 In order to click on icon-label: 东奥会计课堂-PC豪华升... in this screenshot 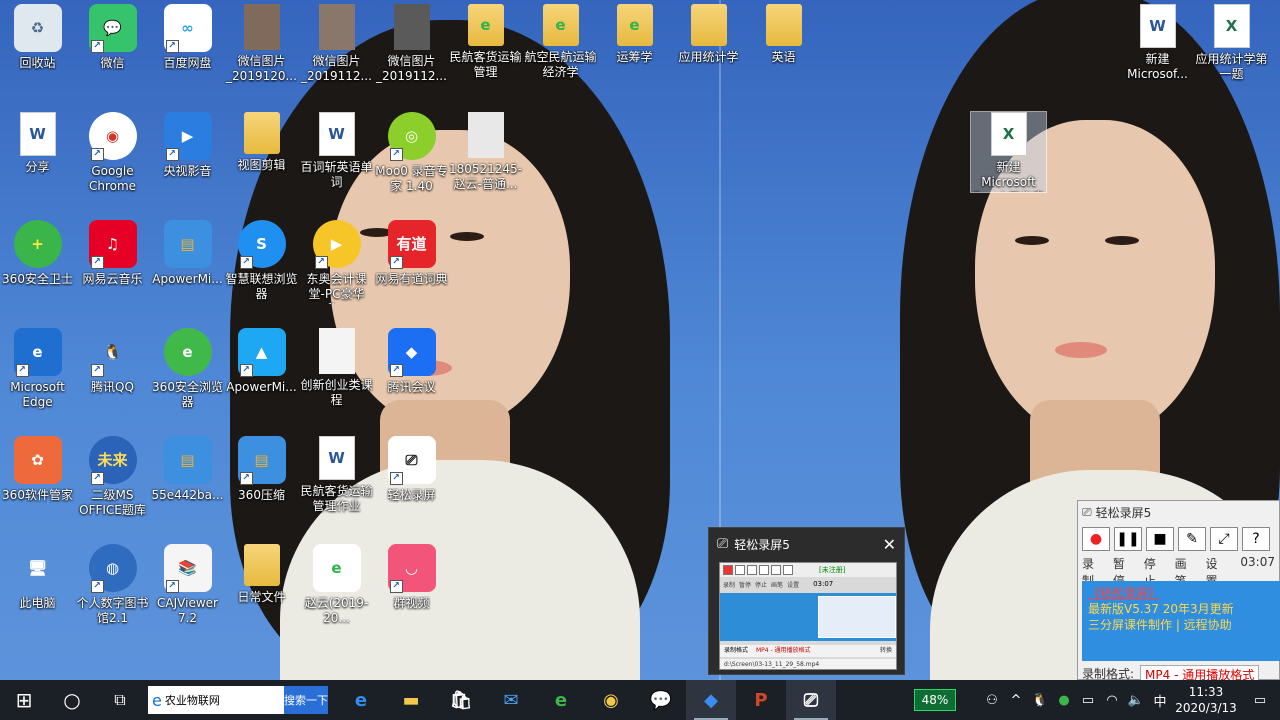, I will do `click(336, 288)`.